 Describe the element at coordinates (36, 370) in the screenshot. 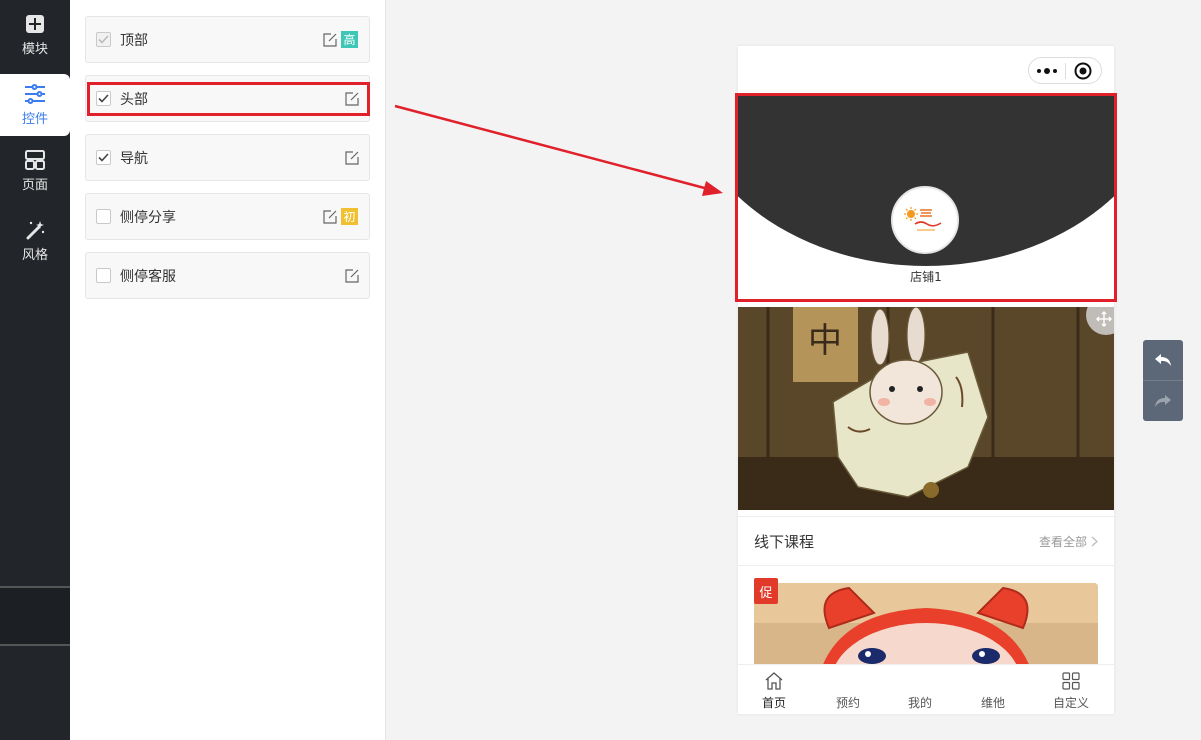

I see `left-rail: 模块 控件 页面 风格` at that location.